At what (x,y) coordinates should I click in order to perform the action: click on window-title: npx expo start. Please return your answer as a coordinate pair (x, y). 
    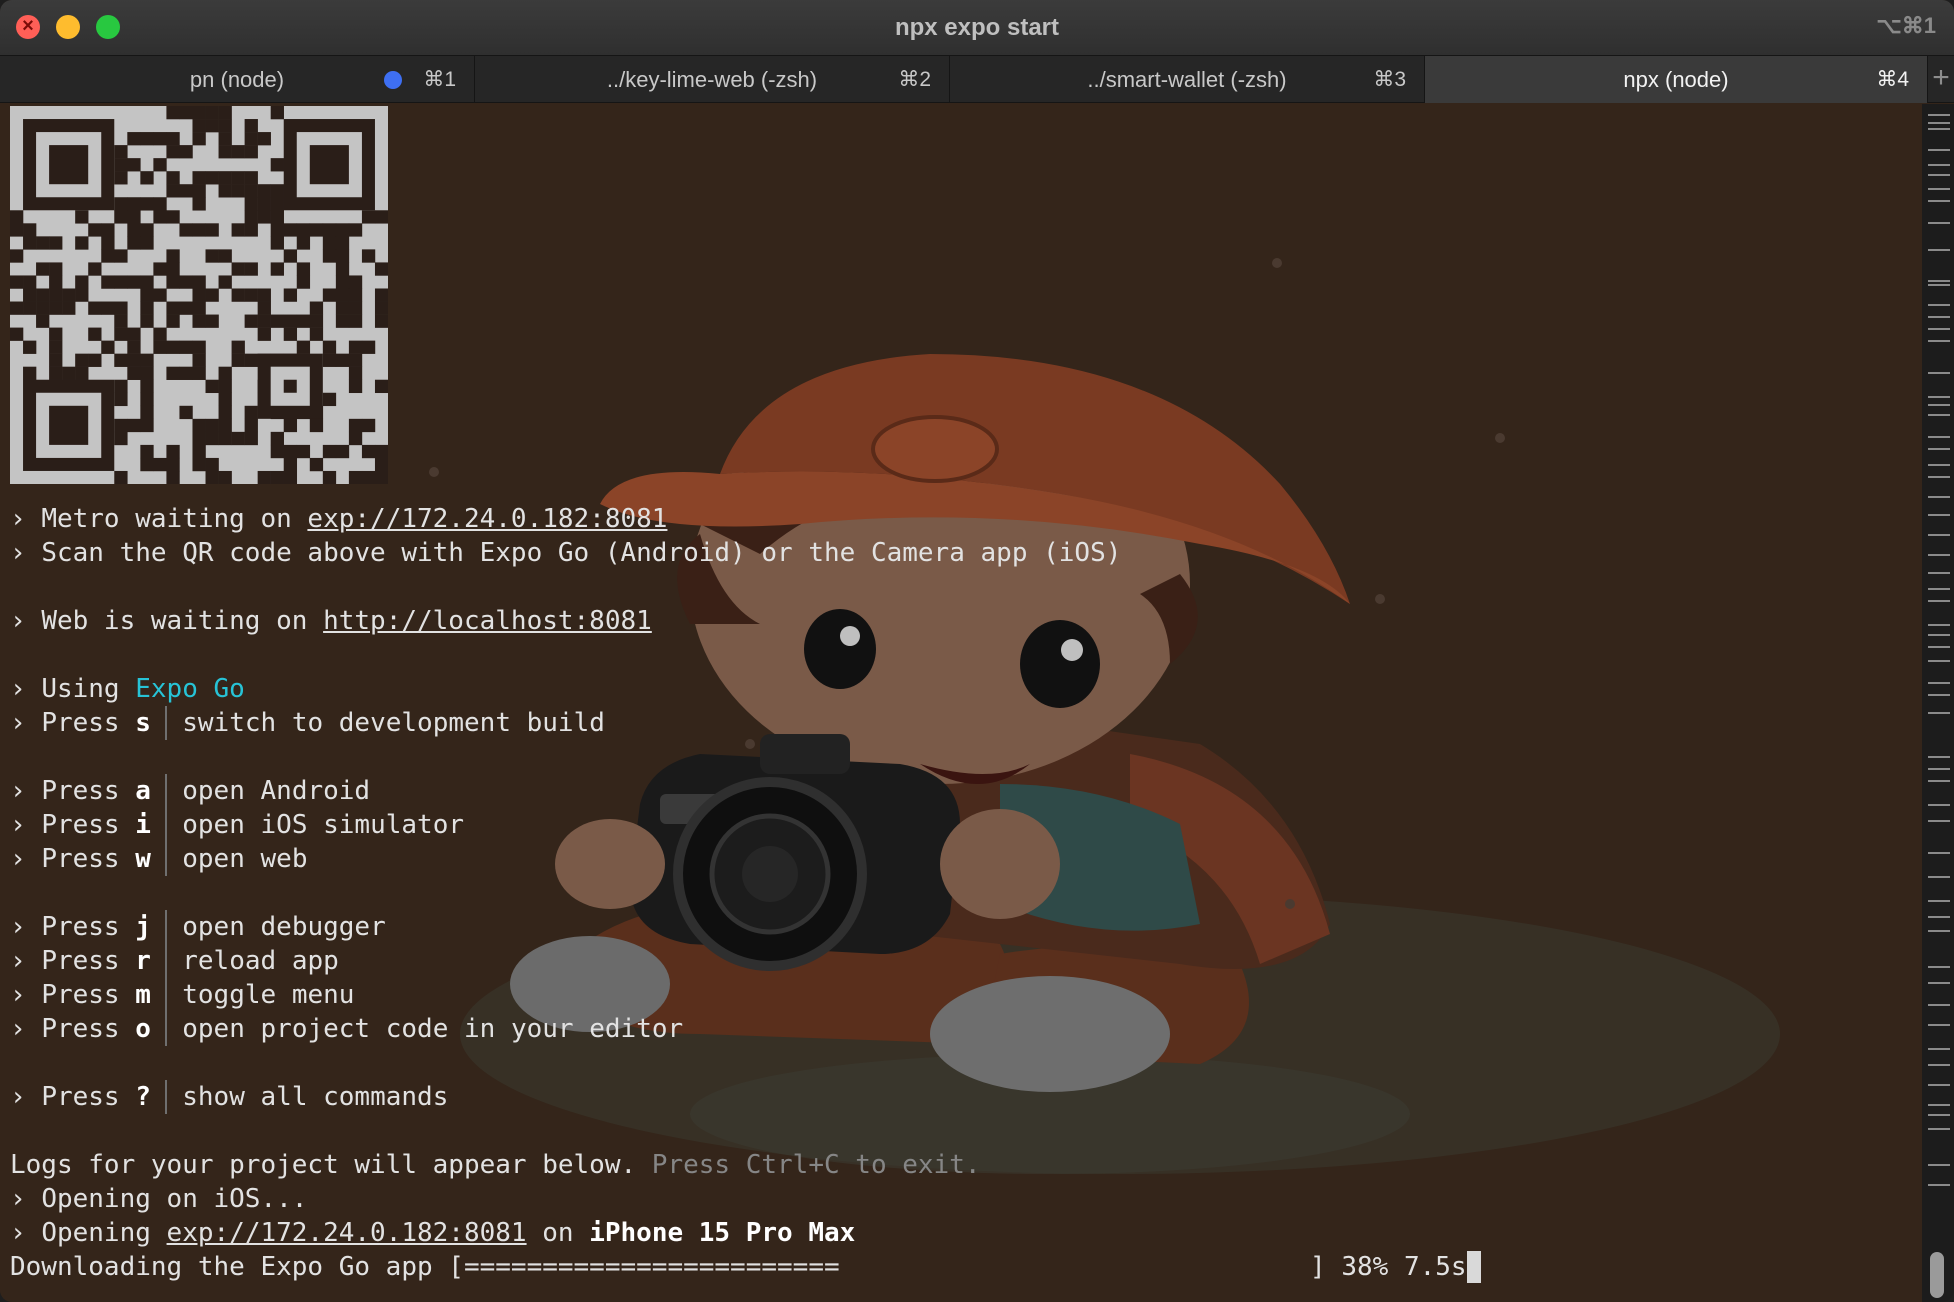
    Looking at the image, I should click on (977, 27).